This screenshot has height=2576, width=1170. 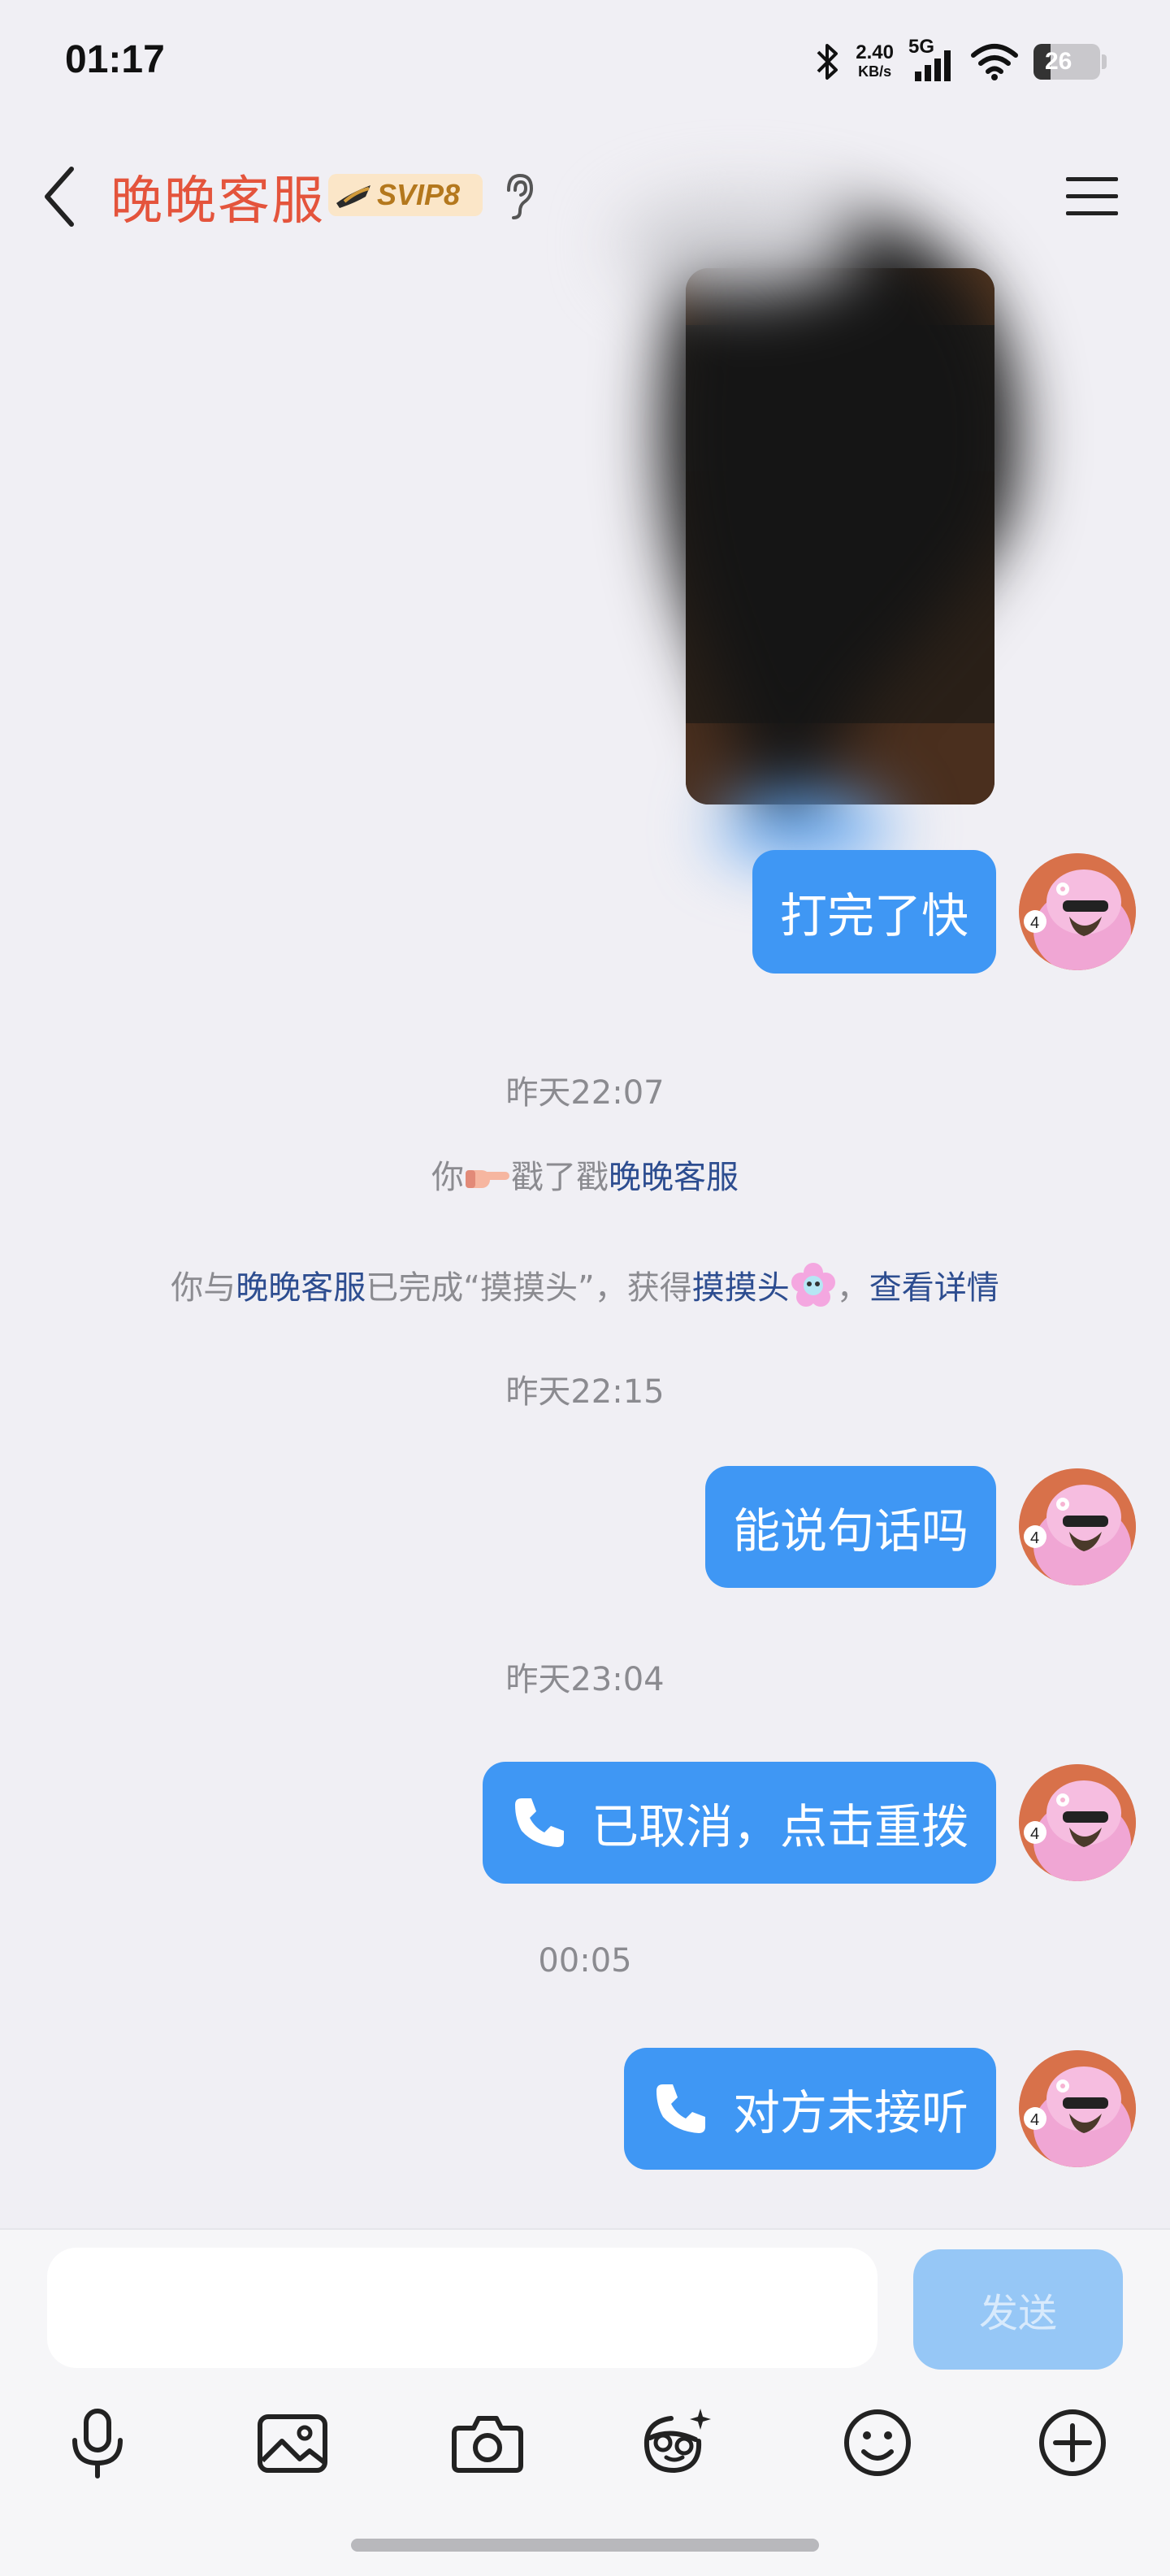 I want to click on poke-prefix: 你, so click(x=448, y=1177).